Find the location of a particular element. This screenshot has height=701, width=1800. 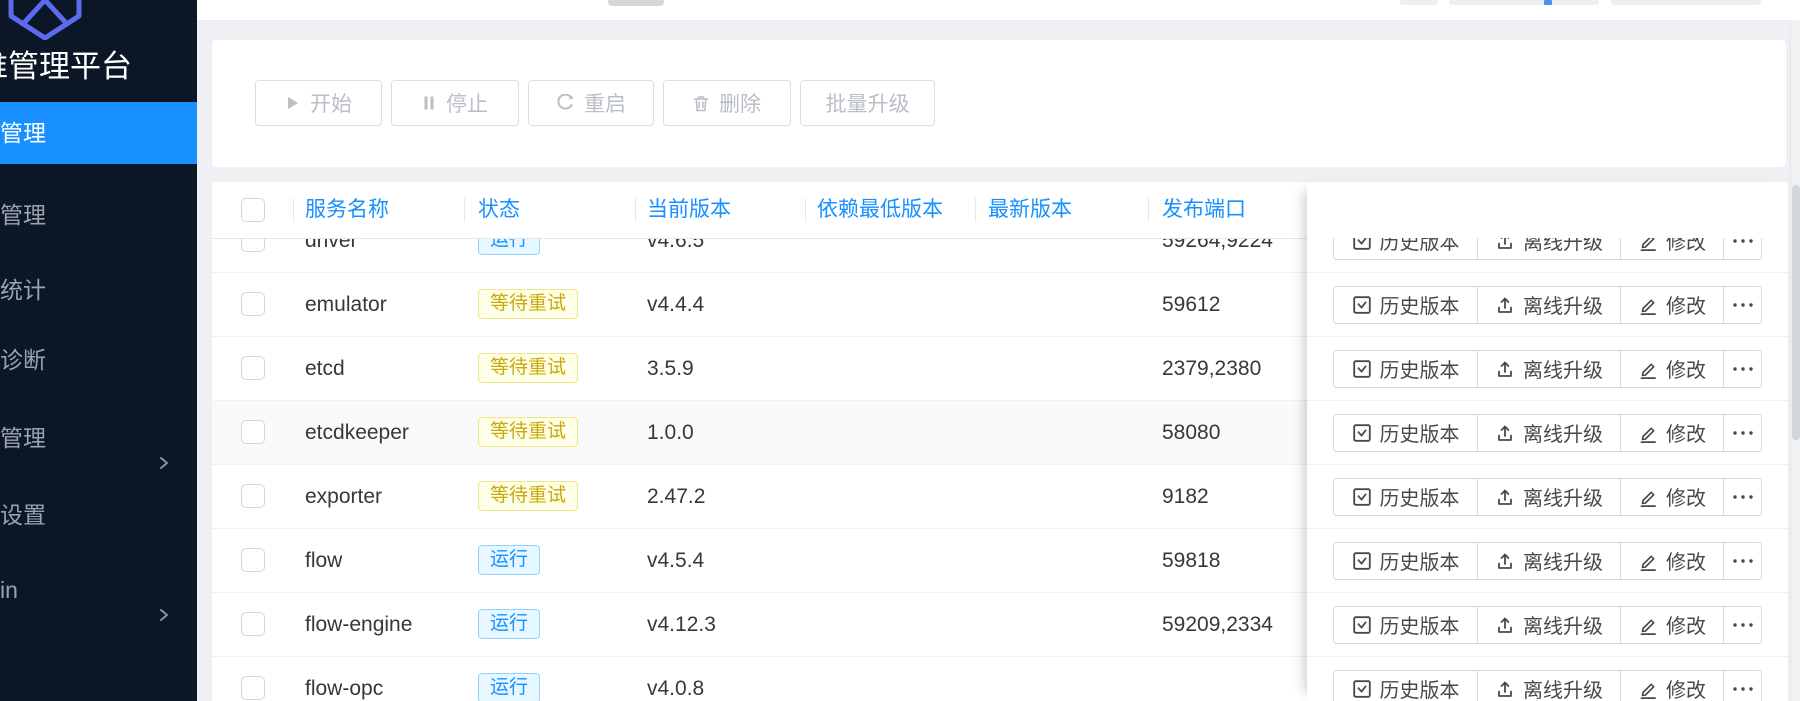

column-header-min-version: 依赖最低版本 is located at coordinates (880, 209).